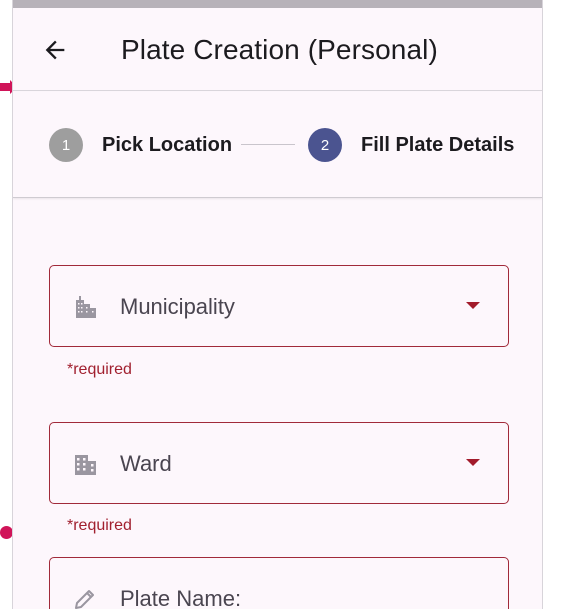 The height and width of the screenshot is (609, 562). I want to click on plate-name-field: Plate Name:, so click(279, 583).